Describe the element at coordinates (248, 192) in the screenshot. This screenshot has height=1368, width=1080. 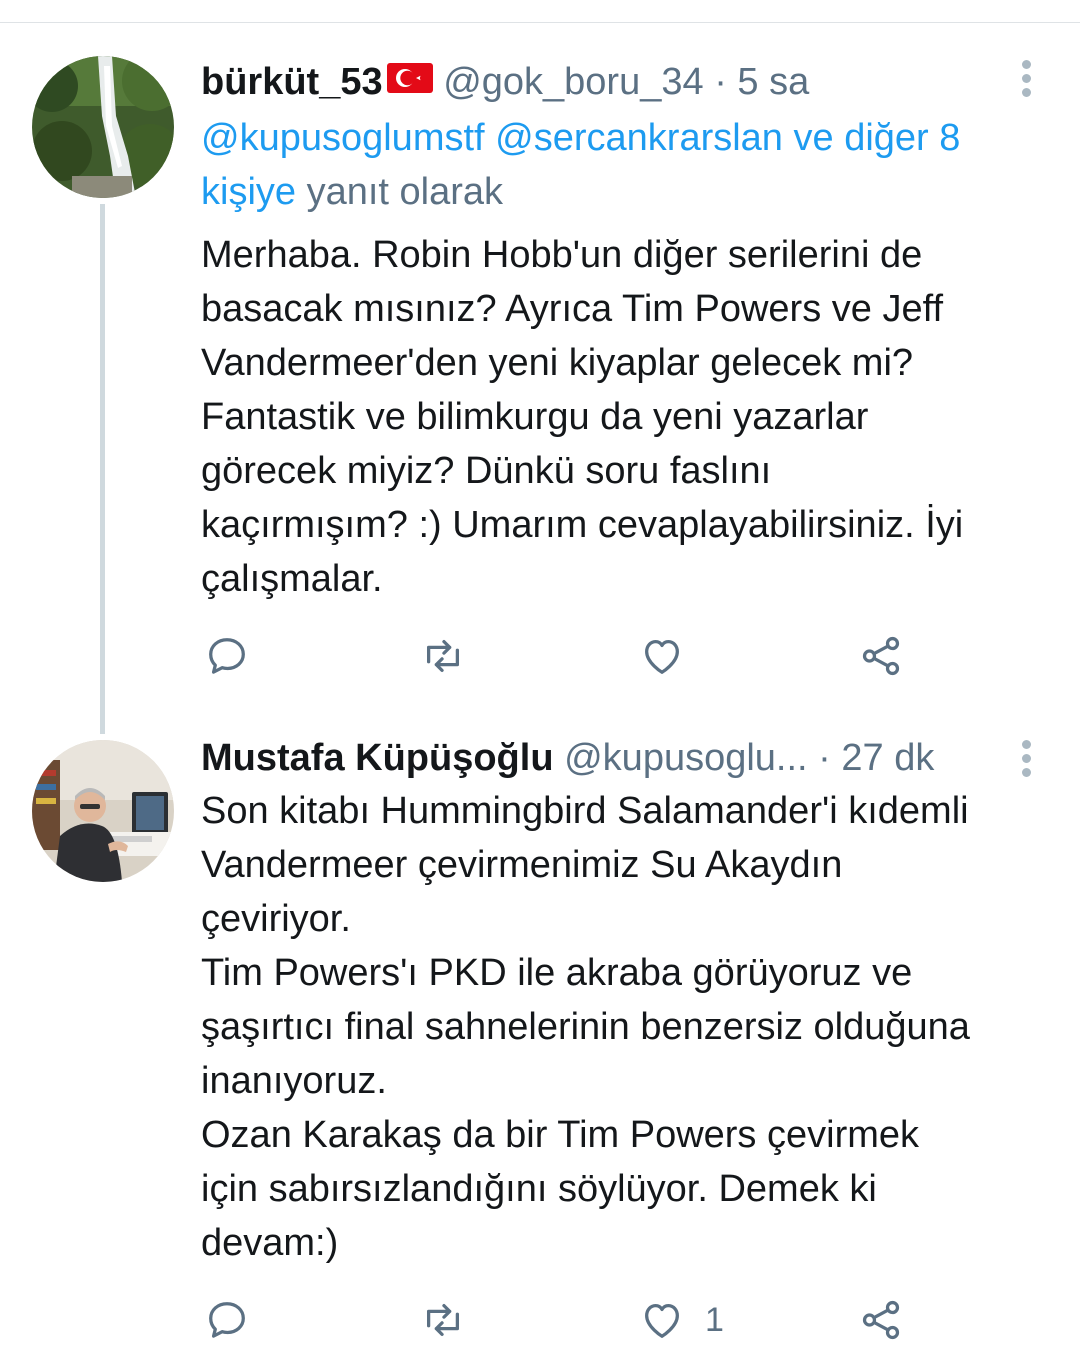
I see `others-link: kişiye` at that location.